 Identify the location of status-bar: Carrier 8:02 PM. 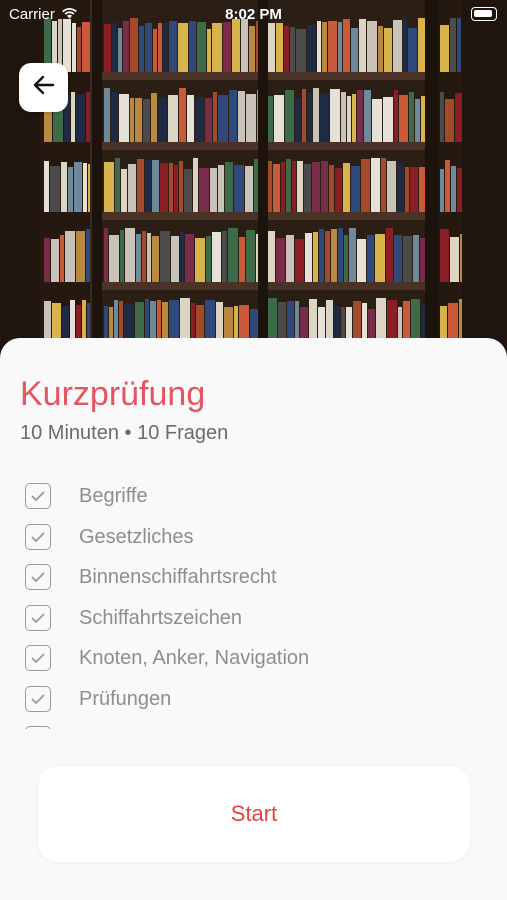
(253, 14).